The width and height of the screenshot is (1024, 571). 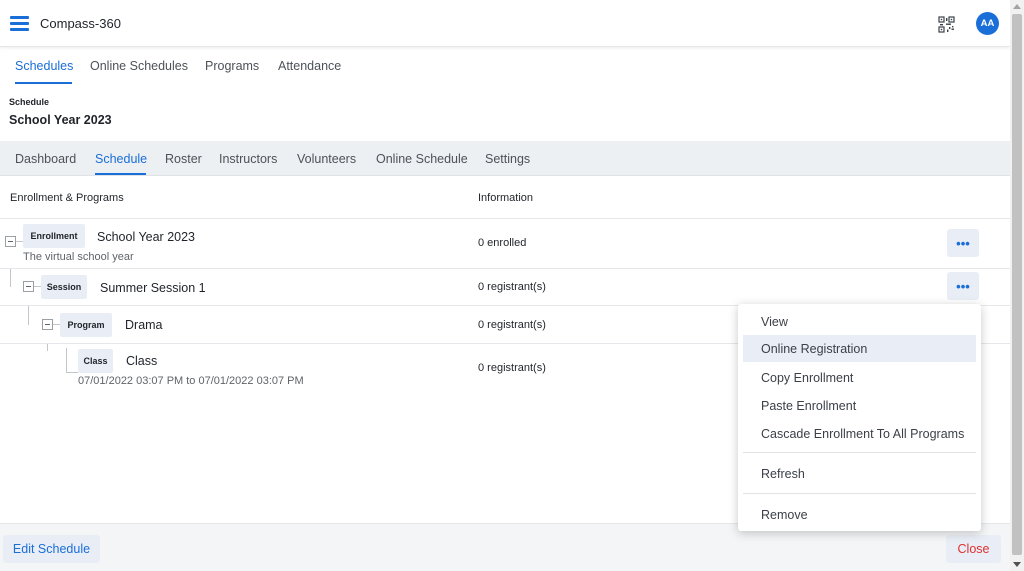 I want to click on scroll-down-arrow-icon, so click(x=1017, y=564).